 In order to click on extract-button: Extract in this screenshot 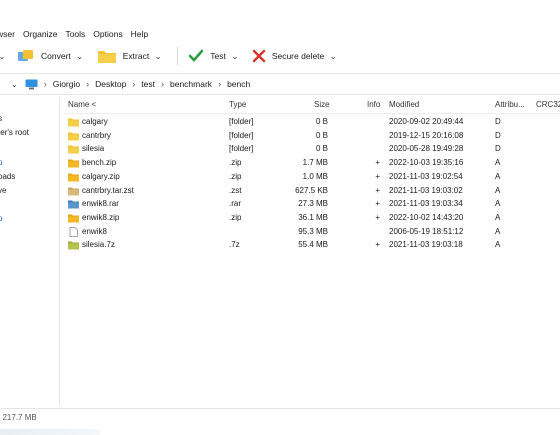, I will do `click(123, 56)`.